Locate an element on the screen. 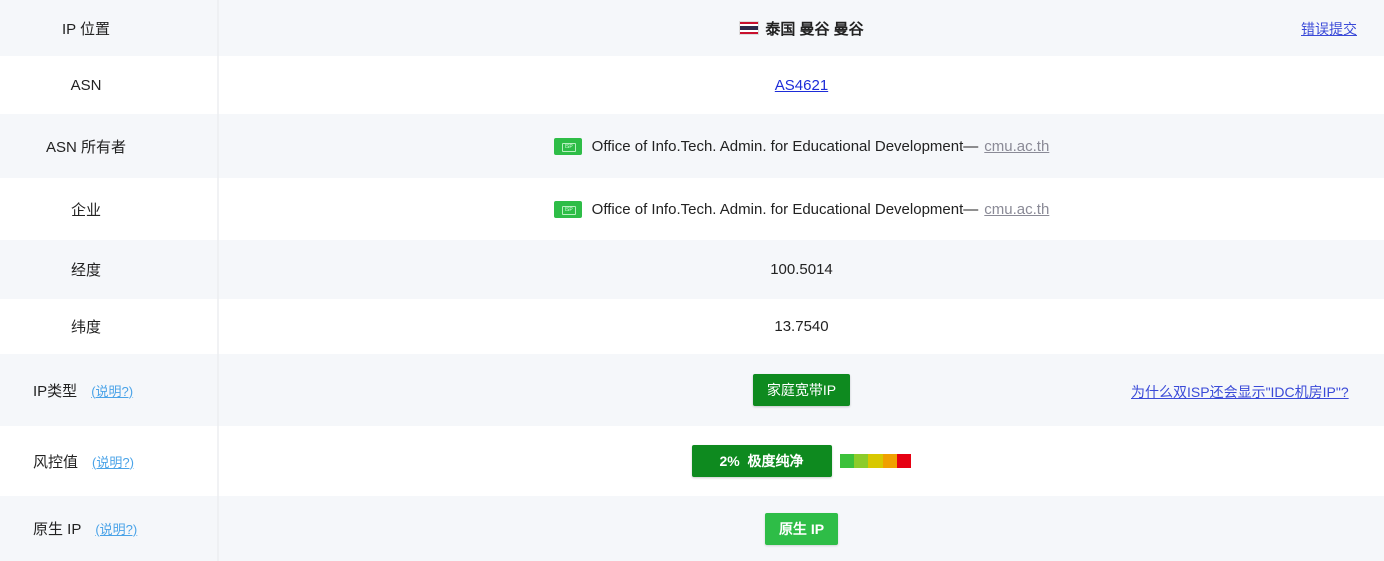 This screenshot has height=561, width=1384. asn-label: ASN is located at coordinates (86, 85).